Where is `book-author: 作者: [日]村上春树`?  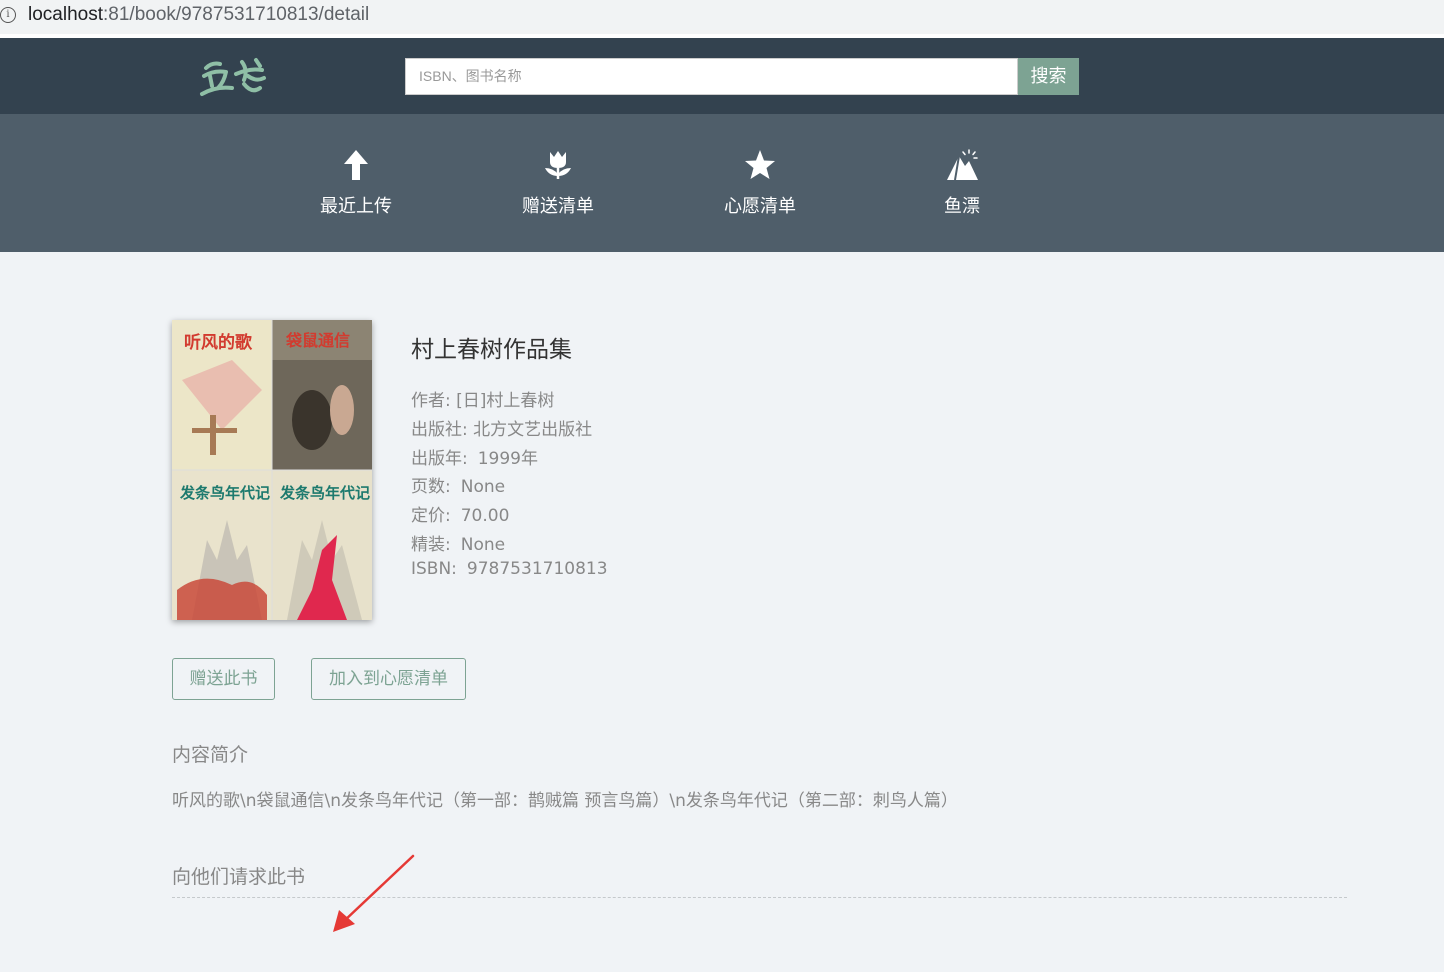
book-author: 作者: [日]村上春树 is located at coordinates (483, 401).